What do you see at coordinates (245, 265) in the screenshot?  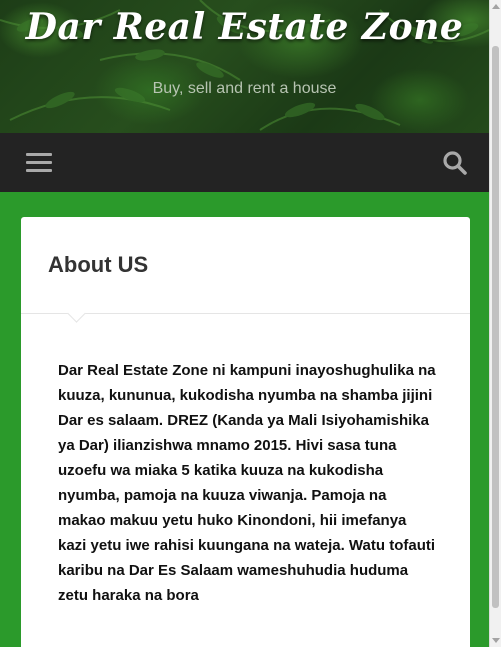 I see `card-header: About US` at bounding box center [245, 265].